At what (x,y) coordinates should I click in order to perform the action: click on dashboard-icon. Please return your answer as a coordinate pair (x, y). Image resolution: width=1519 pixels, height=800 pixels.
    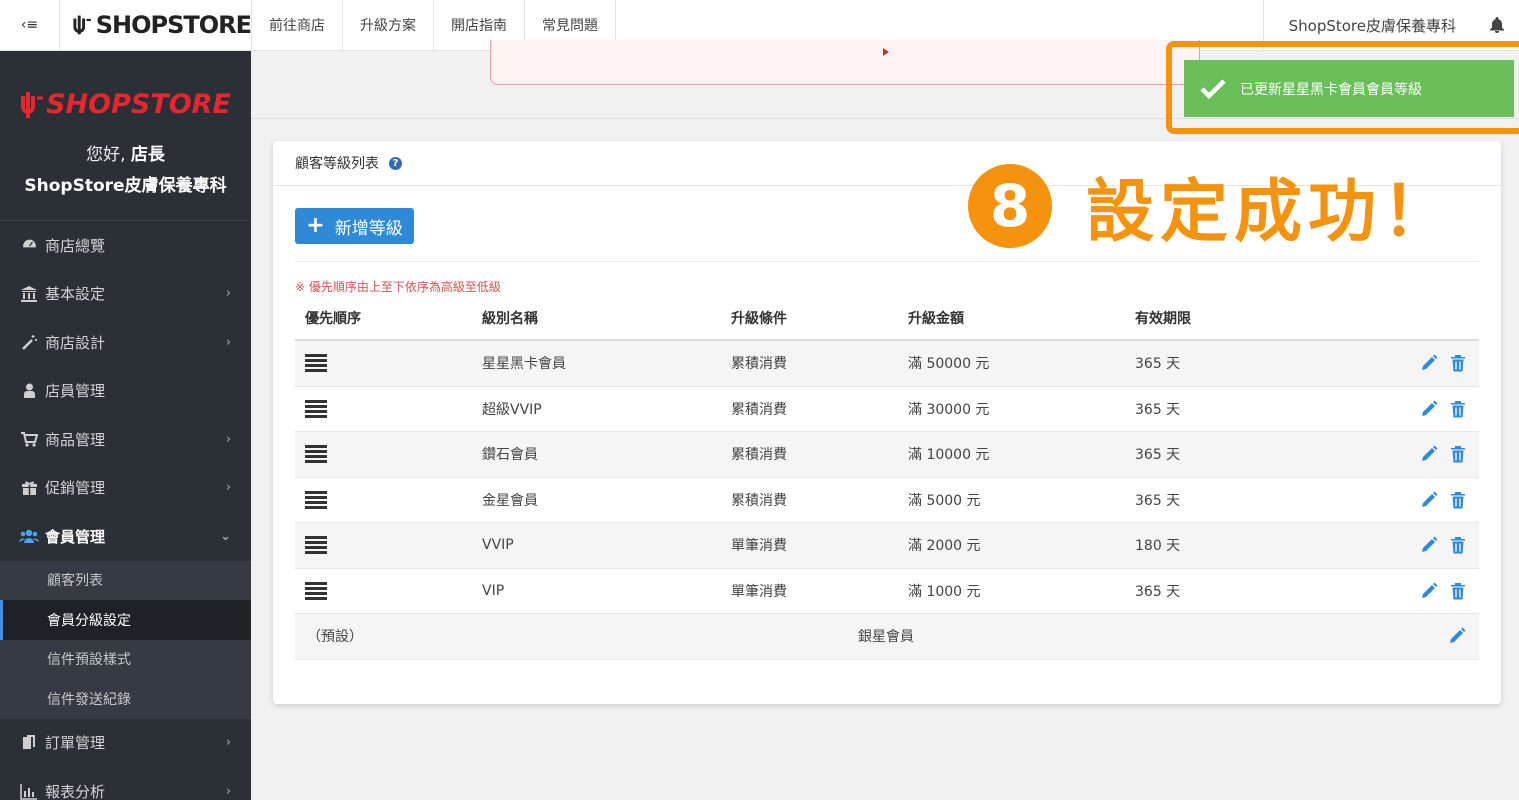
    Looking at the image, I should click on (29, 245).